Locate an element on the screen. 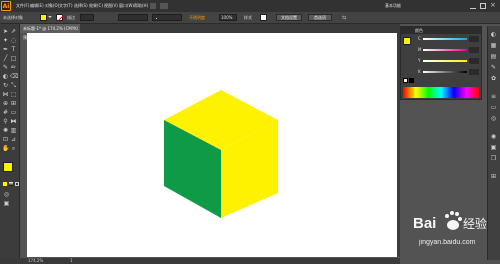 The image size is (500, 264). brush-tool-icon: ✎ is located at coordinates (5, 67).